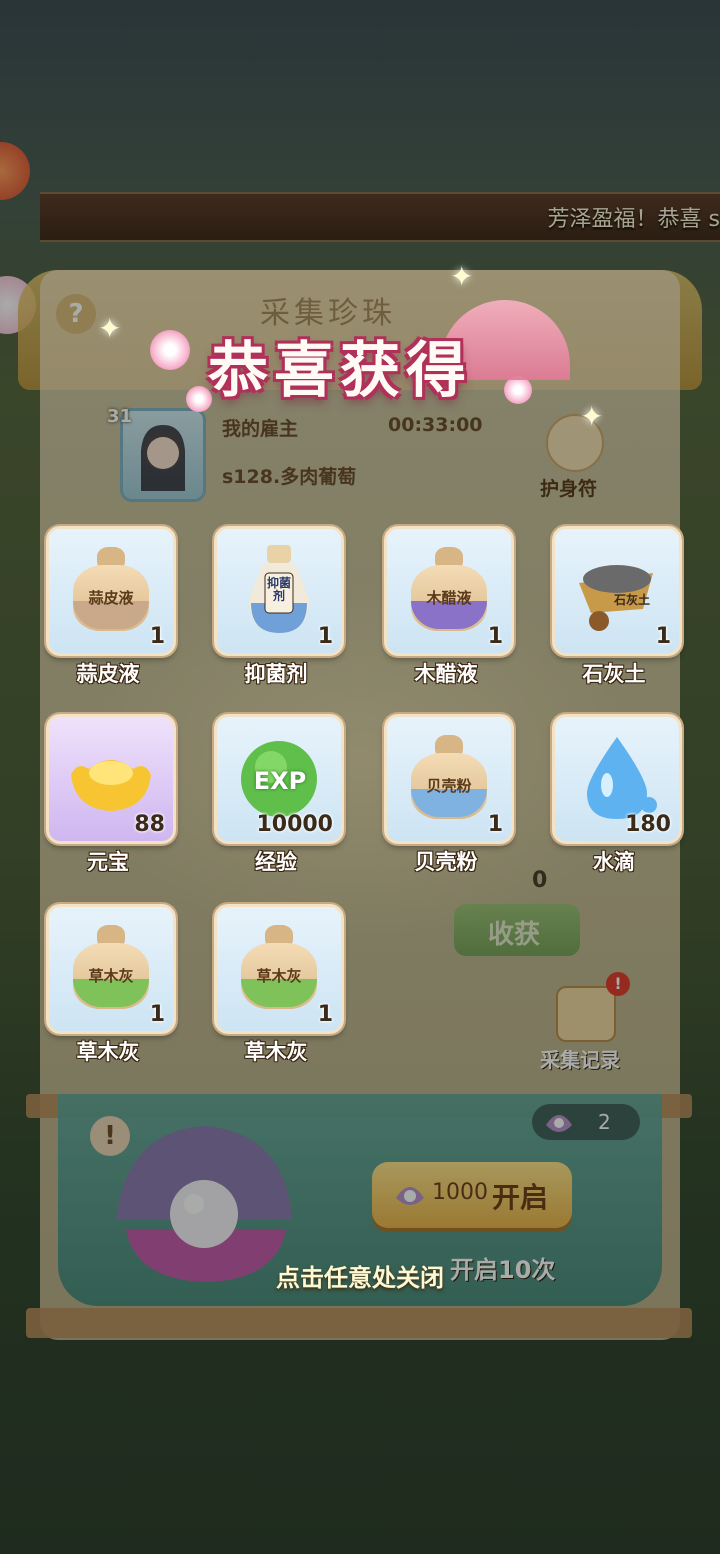 The image size is (720, 1554). Describe the element at coordinates (631, 600) in the screenshot. I see `wheelbarrow-tag: 石灰土` at that location.